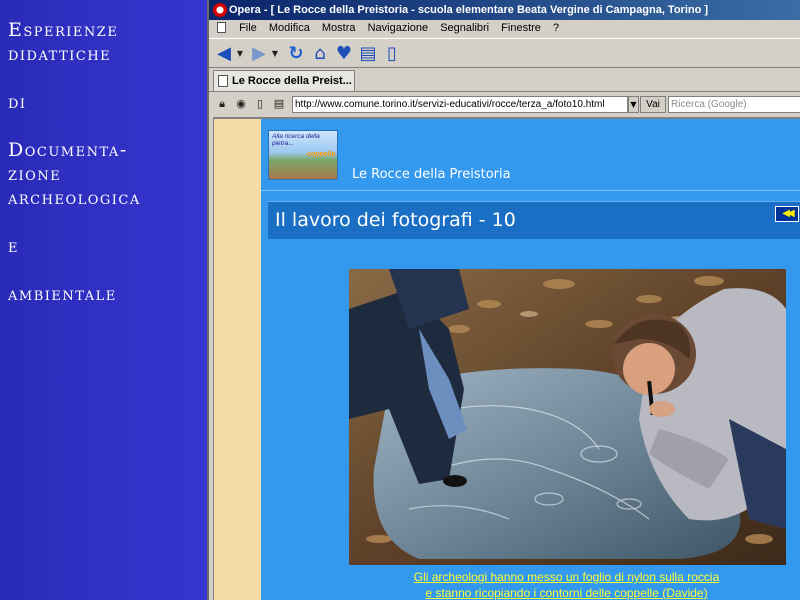  What do you see at coordinates (259, 54) in the screenshot?
I see `forward-icon: ▶` at bounding box center [259, 54].